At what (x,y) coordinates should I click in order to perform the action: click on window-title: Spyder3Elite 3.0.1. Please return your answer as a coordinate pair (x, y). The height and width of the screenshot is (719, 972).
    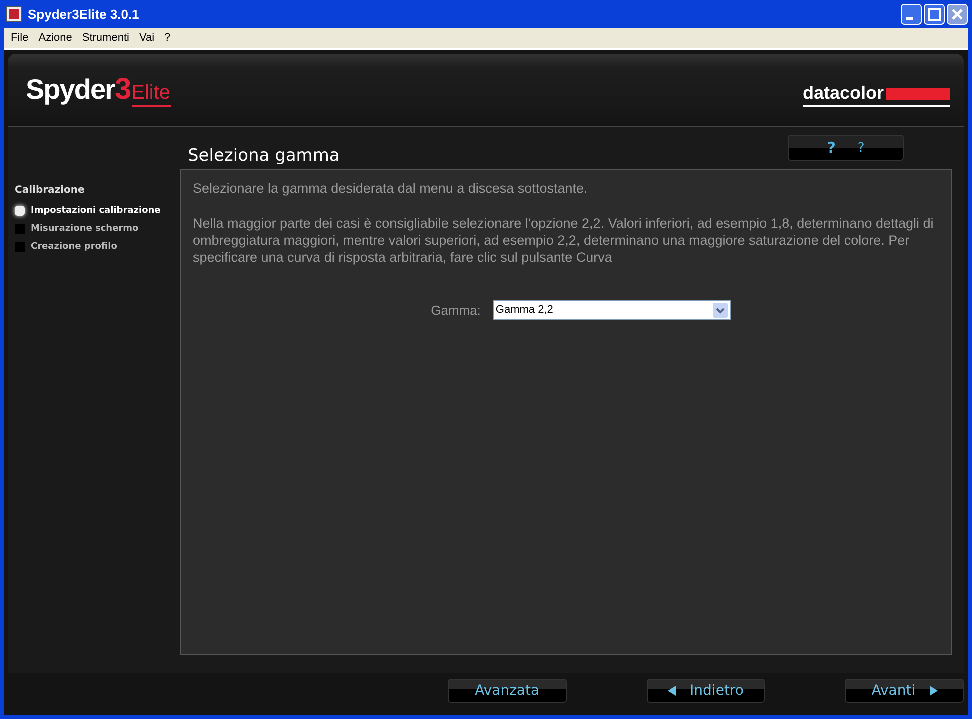
    Looking at the image, I should click on (84, 14).